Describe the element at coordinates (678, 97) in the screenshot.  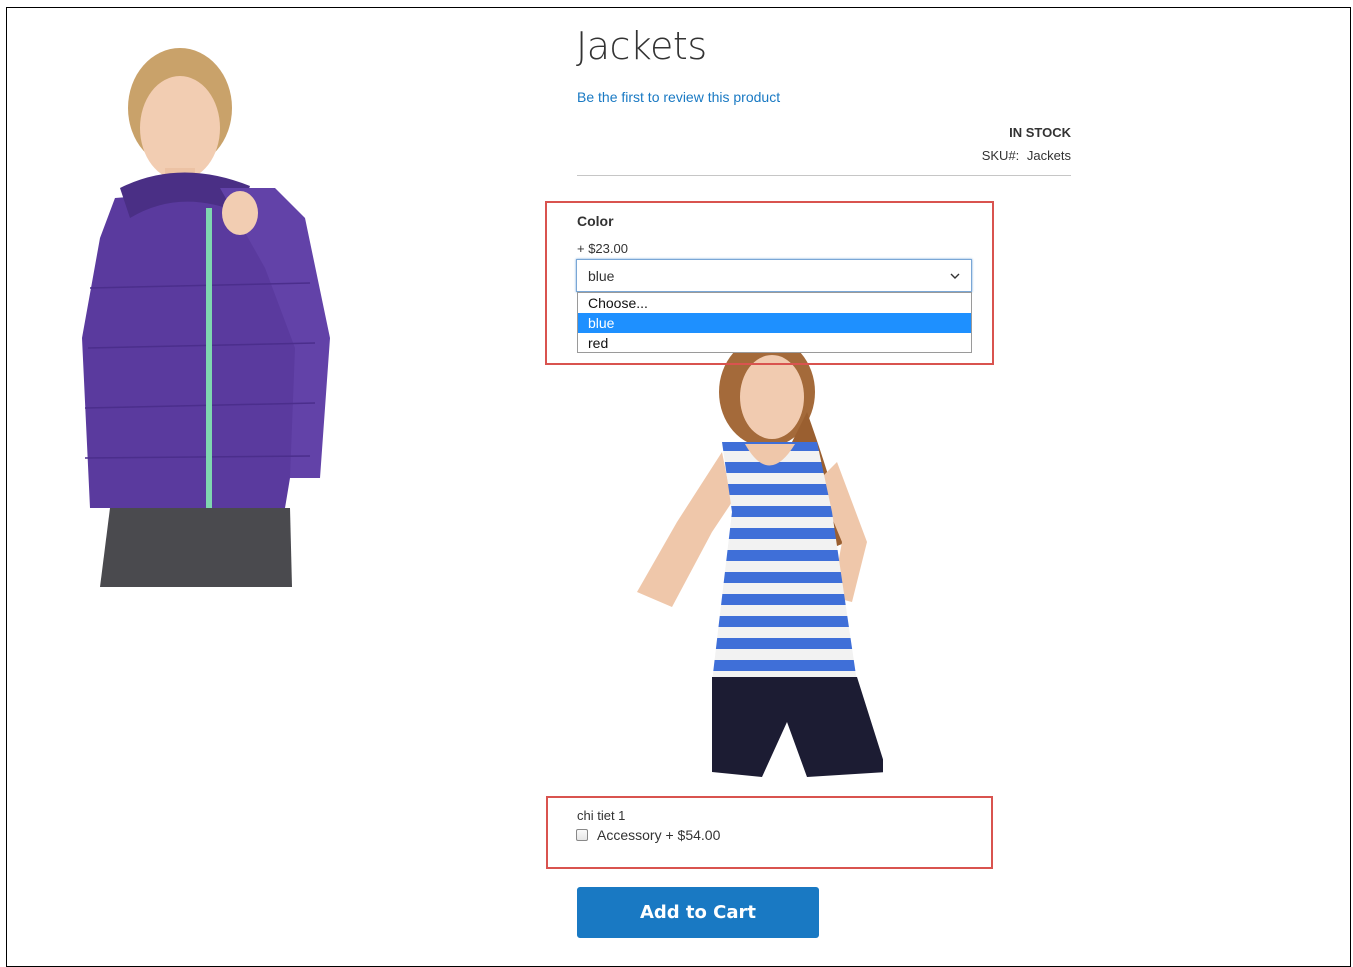
I see `review-link: Be the first to review this product` at that location.